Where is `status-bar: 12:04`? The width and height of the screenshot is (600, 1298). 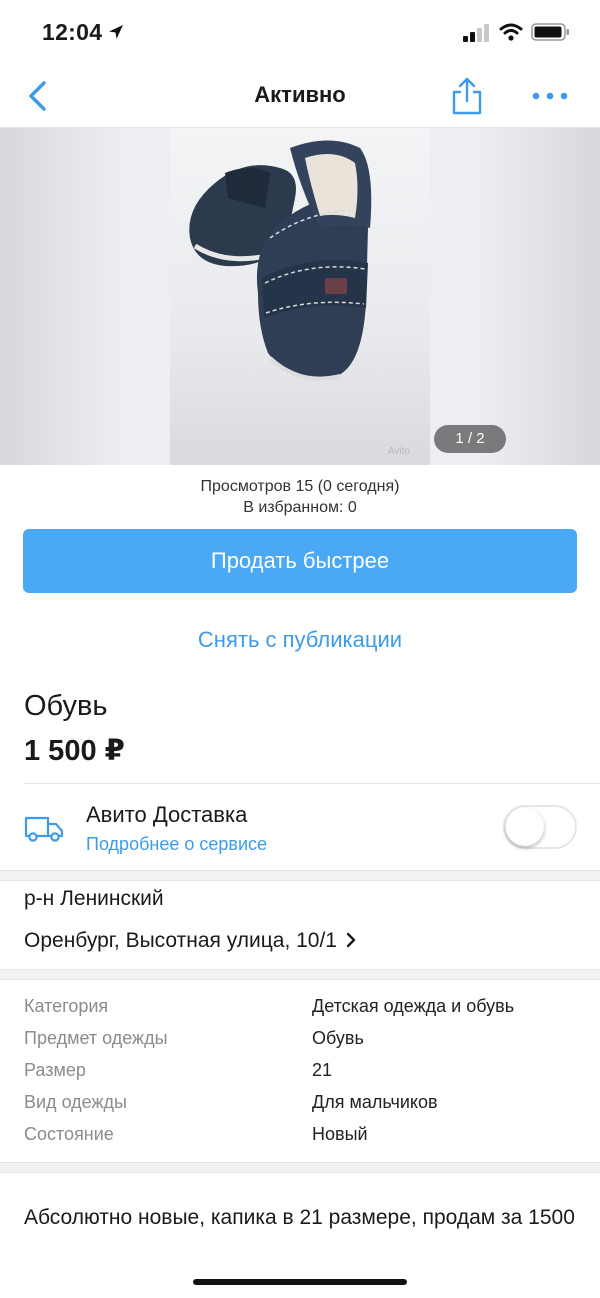 status-bar: 12:04 is located at coordinates (300, 32).